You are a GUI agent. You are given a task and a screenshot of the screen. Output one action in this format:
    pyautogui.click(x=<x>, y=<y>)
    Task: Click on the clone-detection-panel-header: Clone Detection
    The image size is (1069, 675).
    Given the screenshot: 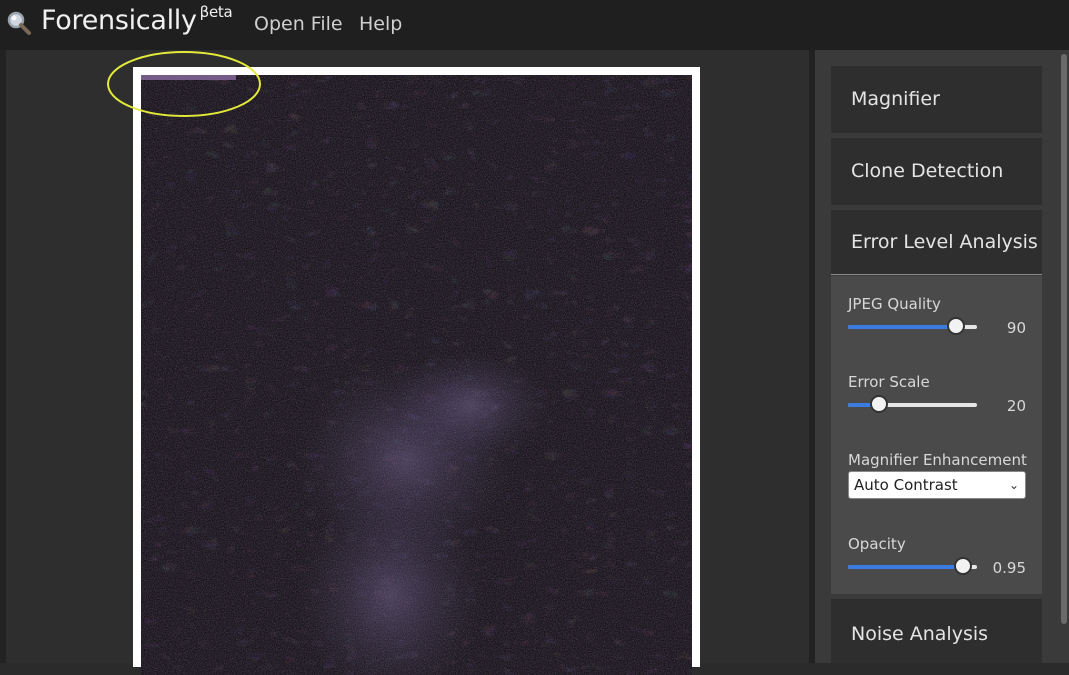 What is the action you would take?
    pyautogui.click(x=936, y=171)
    